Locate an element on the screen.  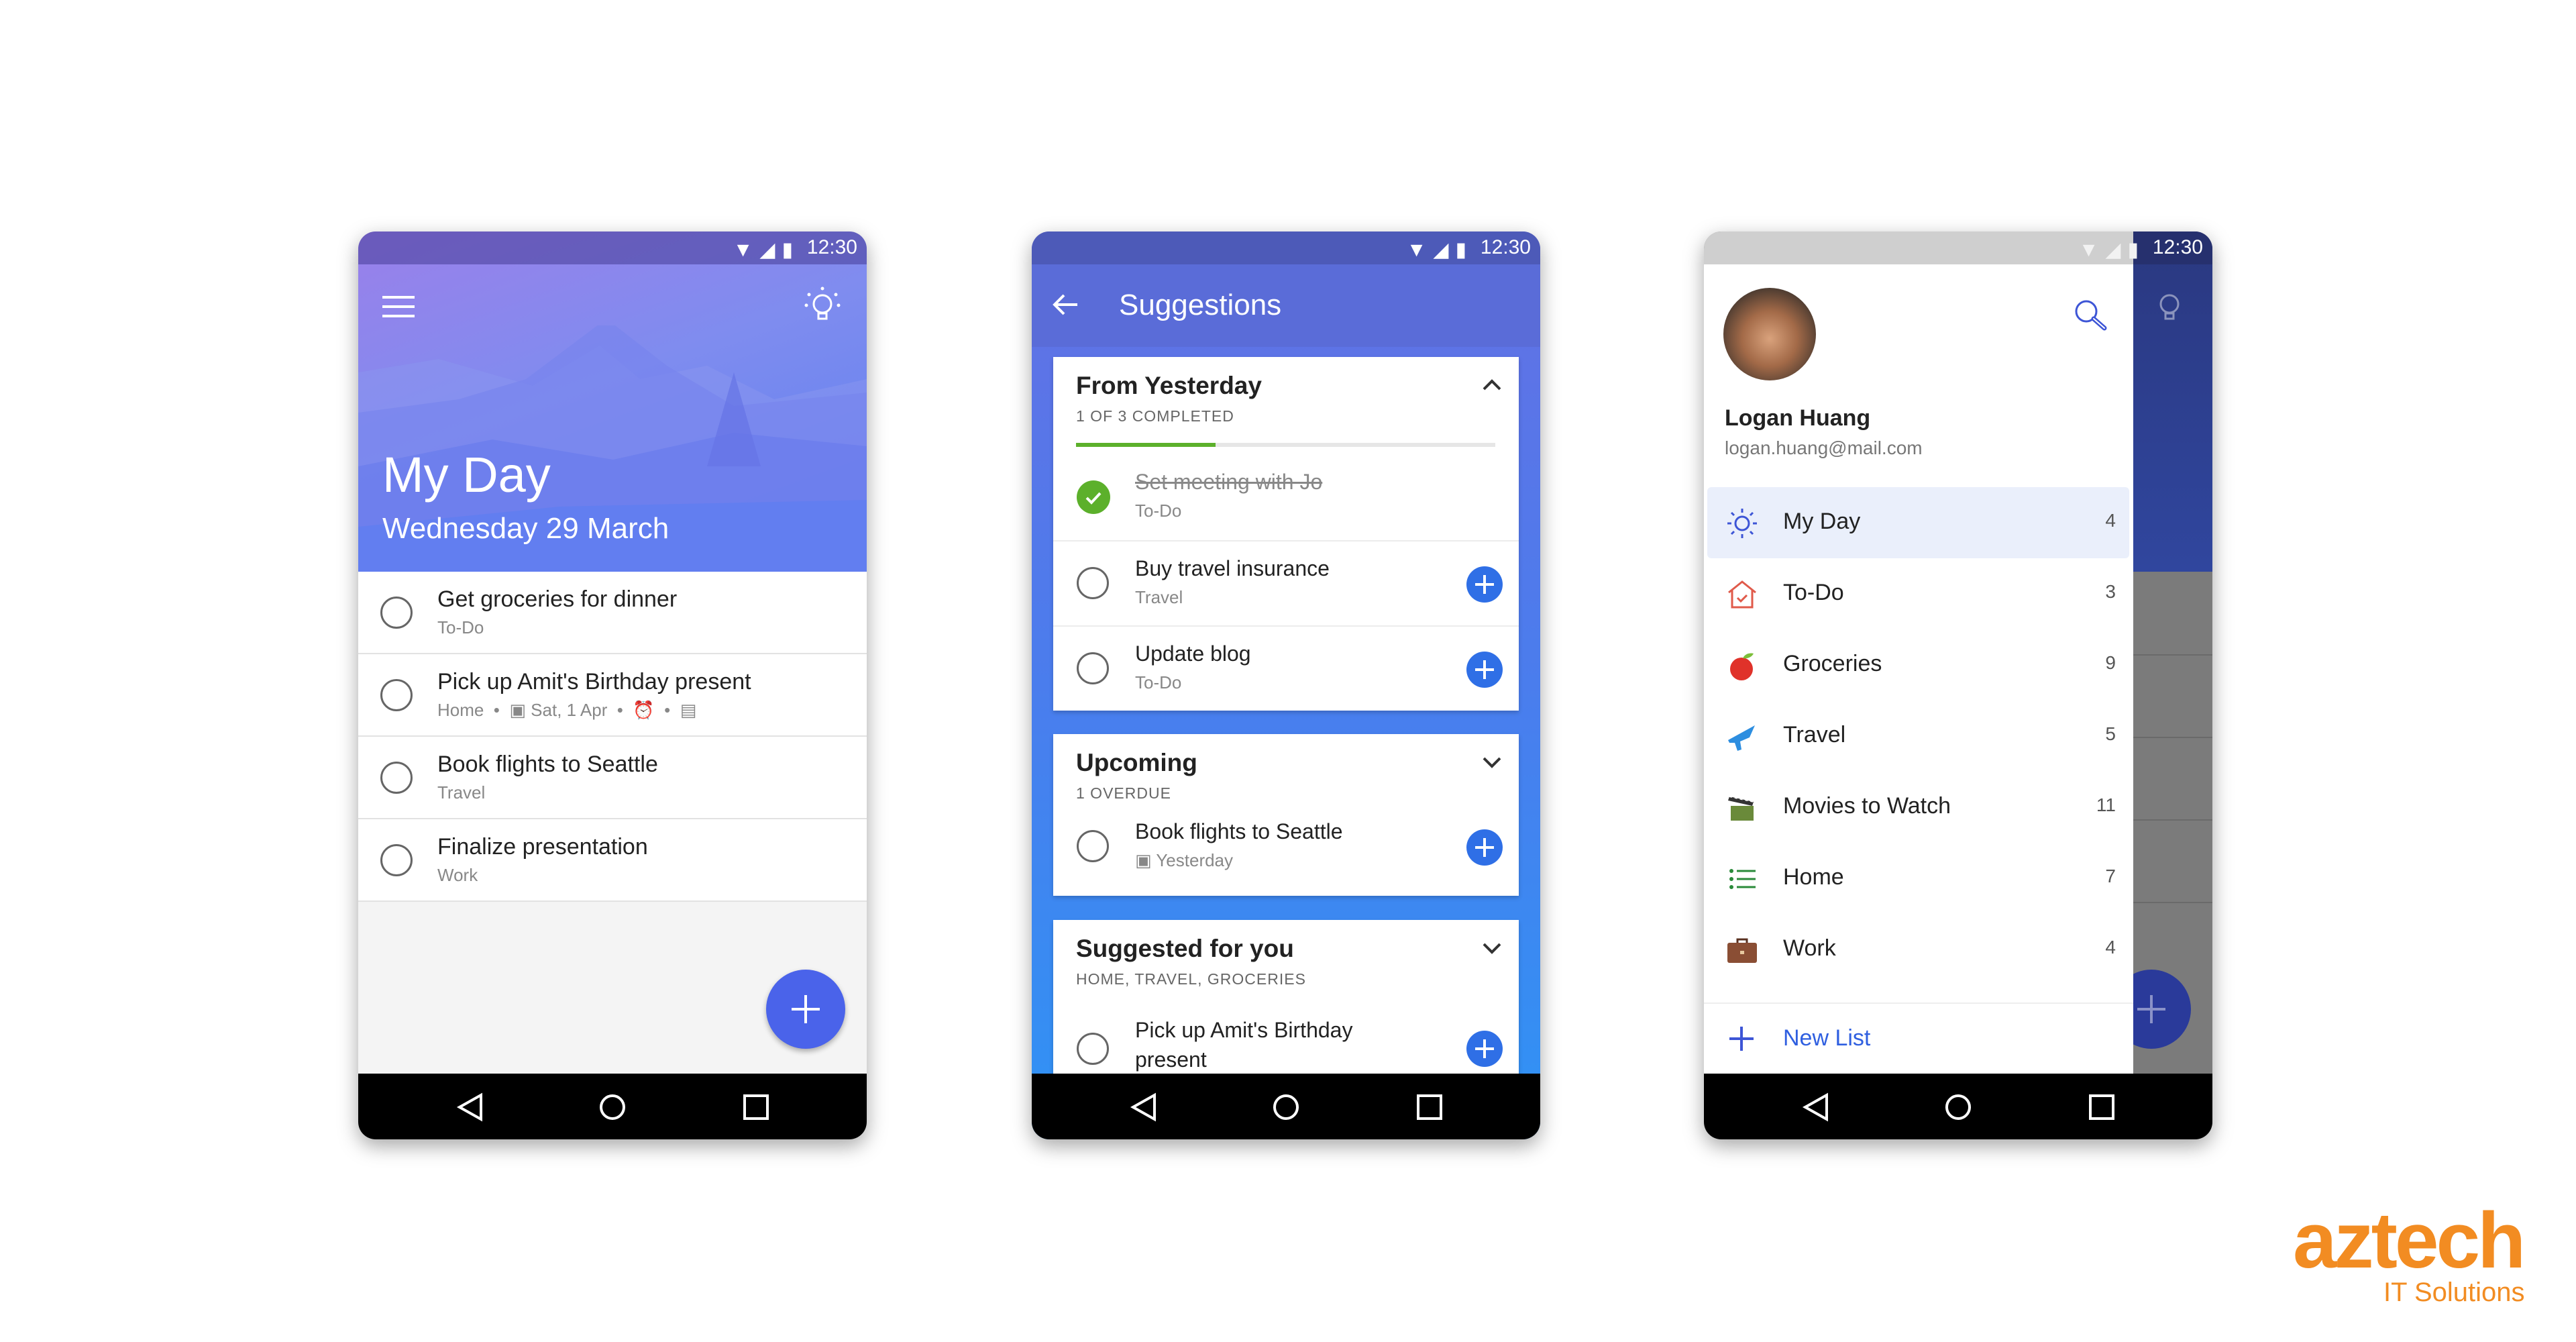
task-list: To-Do is located at coordinates (460, 627).